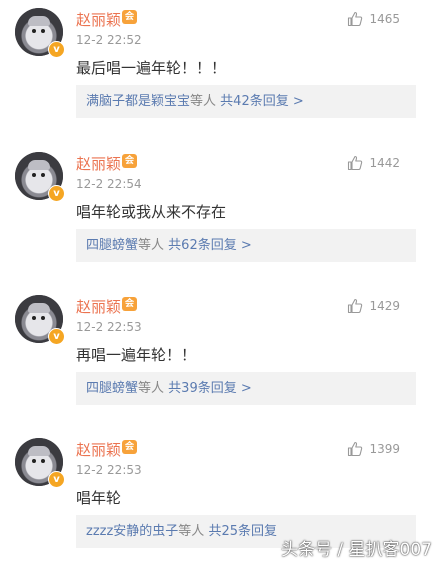 The width and height of the screenshot is (440, 571). What do you see at coordinates (109, 184) in the screenshot?
I see `comment-time: 12-2 22:54` at bounding box center [109, 184].